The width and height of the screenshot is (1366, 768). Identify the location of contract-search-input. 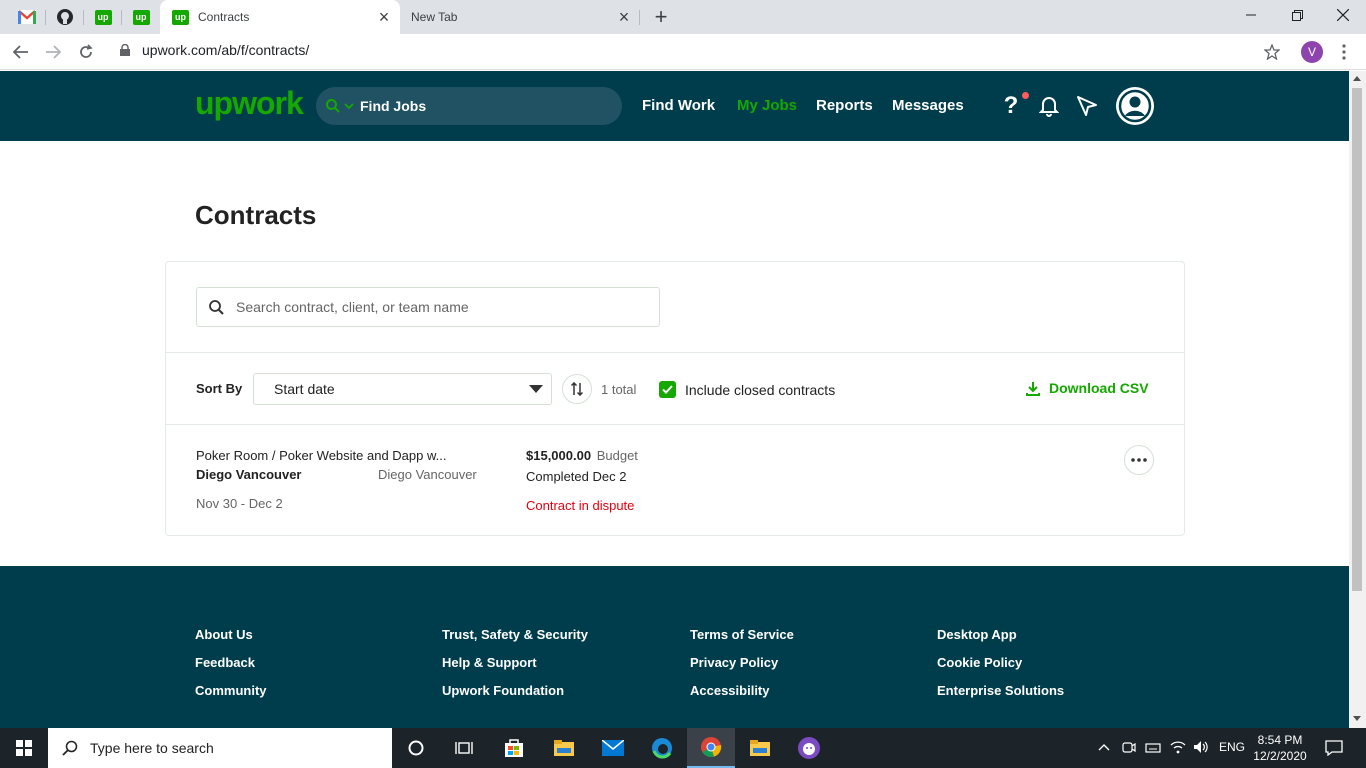
(436, 307).